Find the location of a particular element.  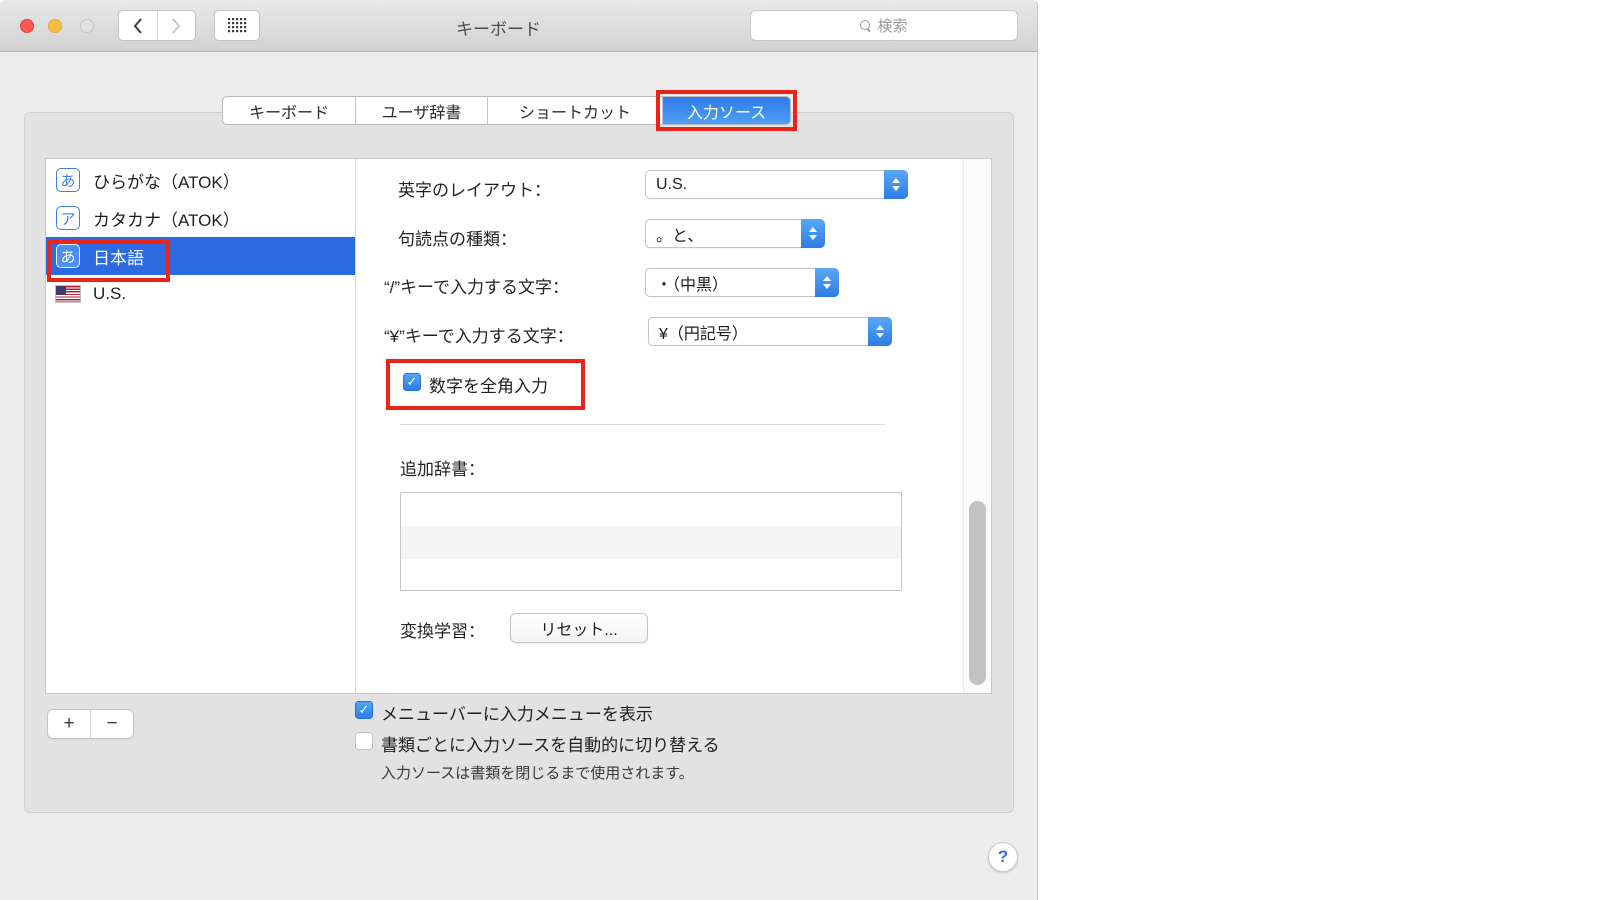

punctuation-type-select: 。と、 is located at coordinates (735, 233).